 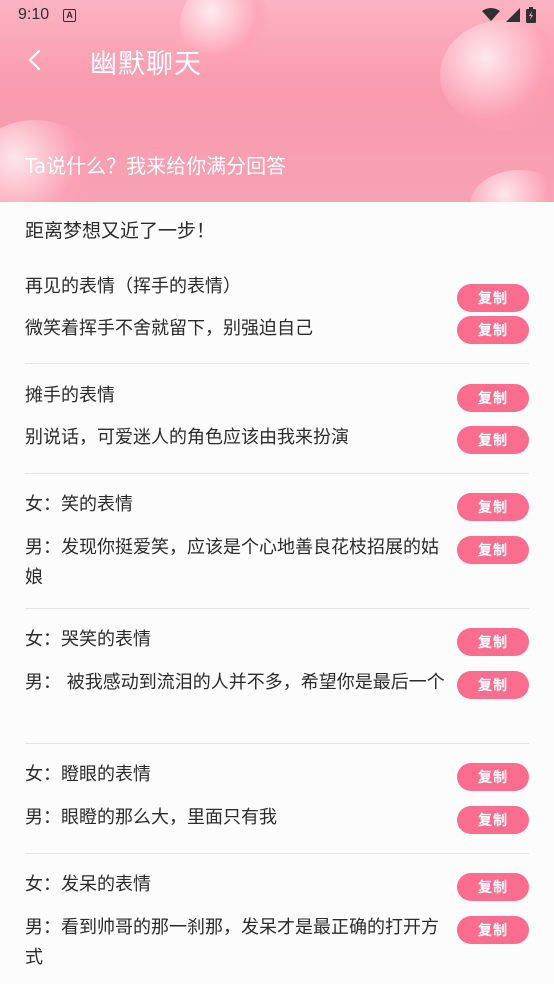 I want to click on page-title: 幽默聊天, so click(x=146, y=64).